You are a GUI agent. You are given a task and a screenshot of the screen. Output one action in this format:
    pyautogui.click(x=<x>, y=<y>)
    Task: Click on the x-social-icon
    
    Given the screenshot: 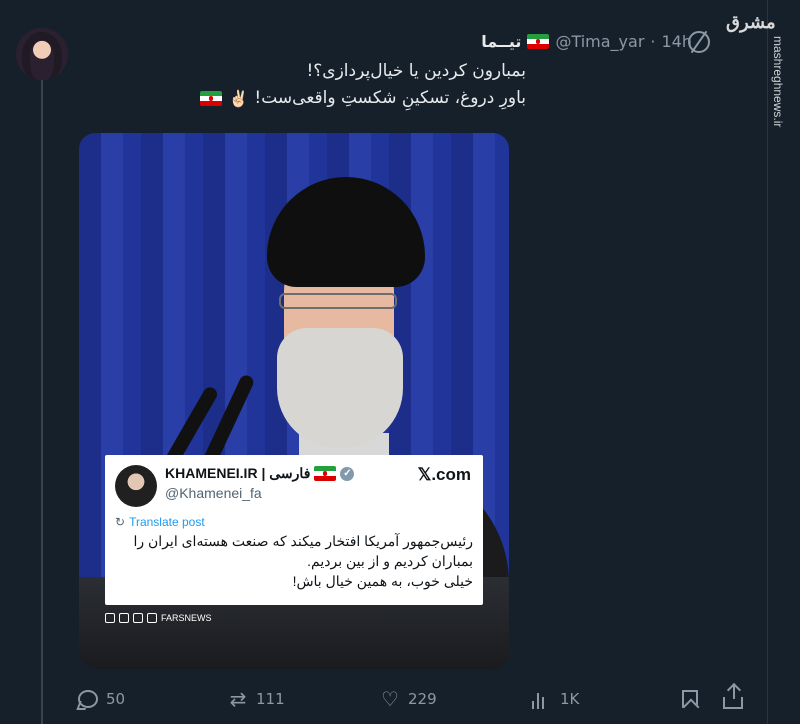 What is the action you would take?
    pyautogui.click(x=110, y=618)
    